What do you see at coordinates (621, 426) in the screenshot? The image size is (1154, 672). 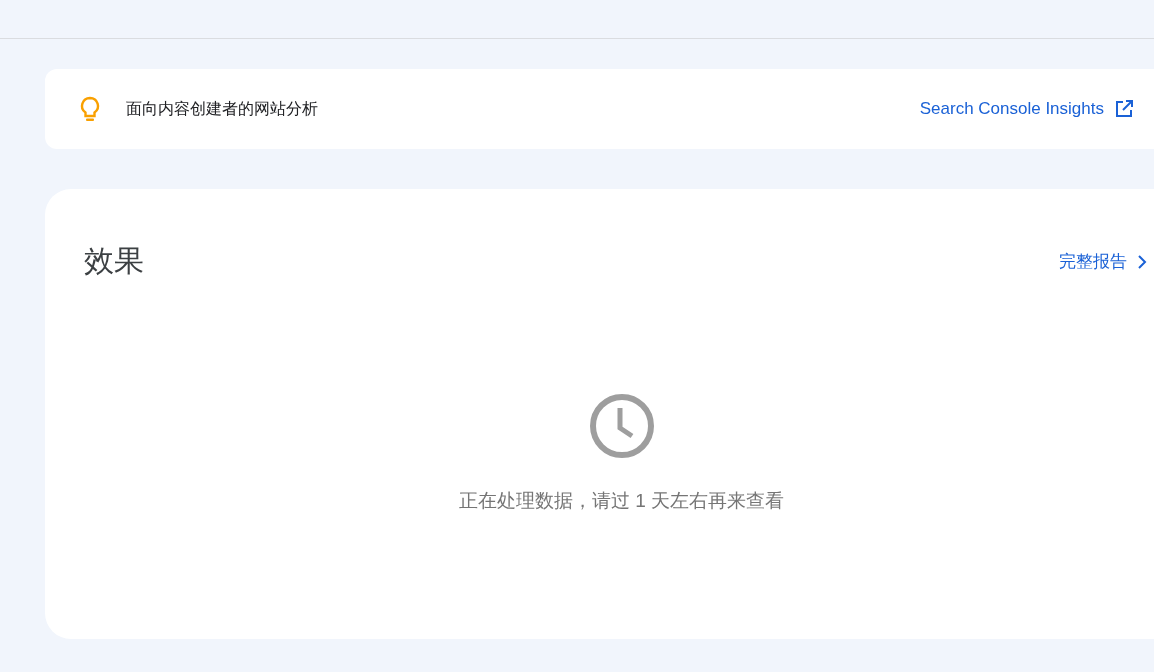 I see `clock-icon` at bounding box center [621, 426].